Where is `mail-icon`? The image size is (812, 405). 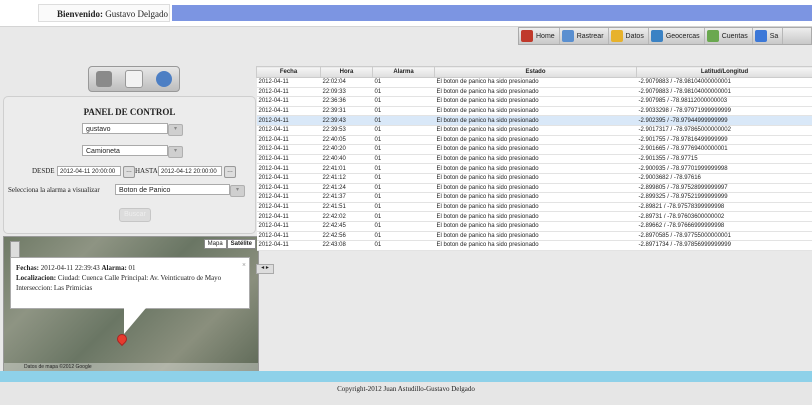 mail-icon is located at coordinates (133, 79).